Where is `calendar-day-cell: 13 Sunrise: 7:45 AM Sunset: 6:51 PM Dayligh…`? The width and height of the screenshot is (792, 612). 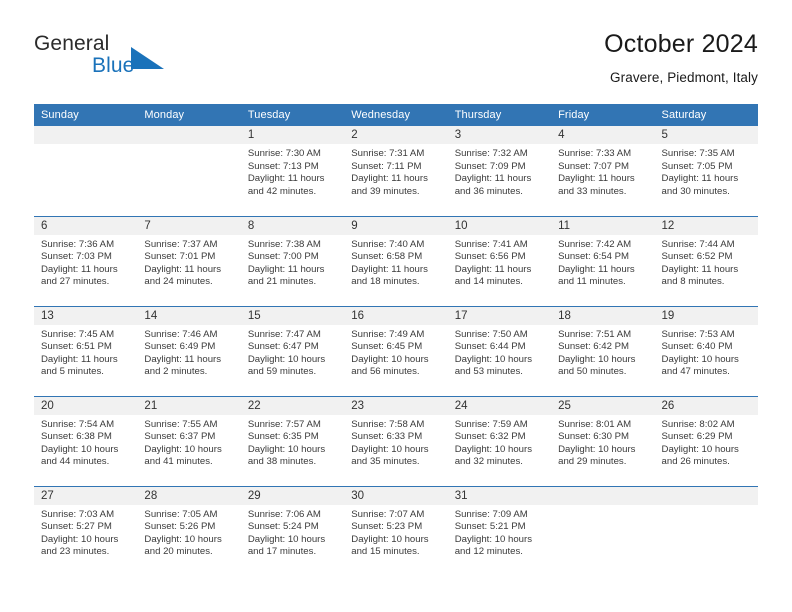
calendar-day-cell: 13 Sunrise: 7:45 AM Sunset: 6:51 PM Dayligh… is located at coordinates (86, 350).